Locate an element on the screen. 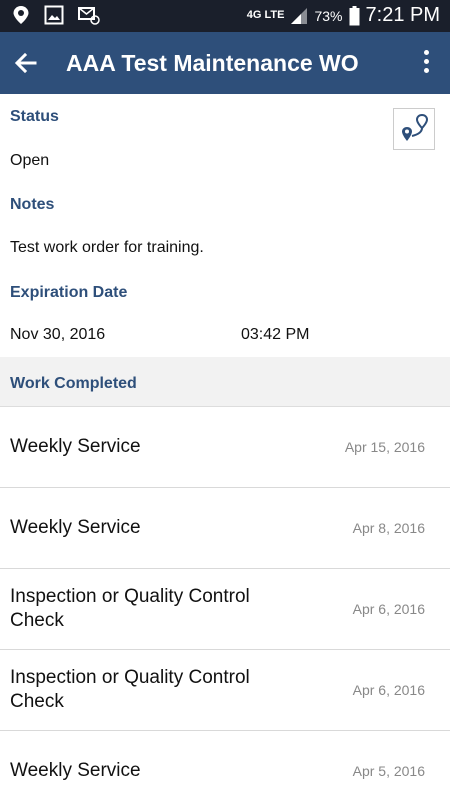 The width and height of the screenshot is (450, 800). work-completed-header: Work Completed is located at coordinates (225, 382).